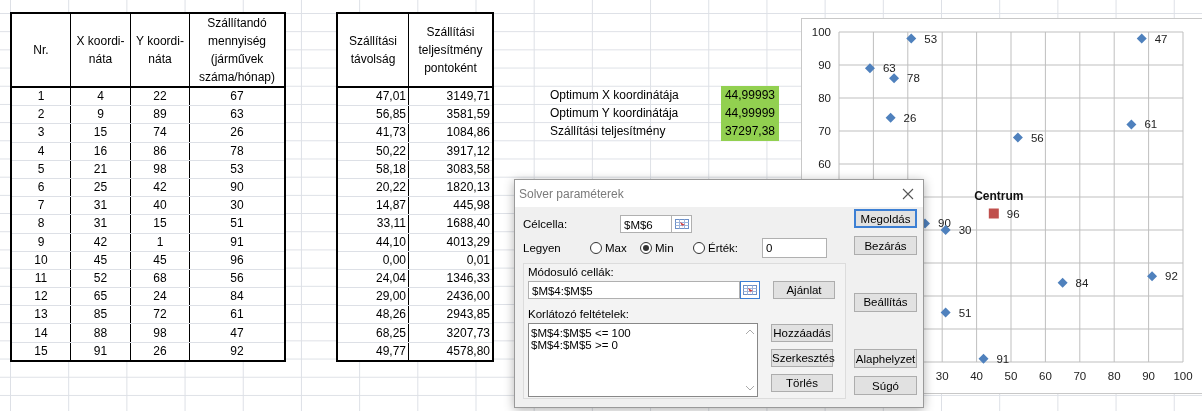 This screenshot has width=1202, height=411. What do you see at coordinates (910, 117) in the screenshot?
I see `data-label: 26` at bounding box center [910, 117].